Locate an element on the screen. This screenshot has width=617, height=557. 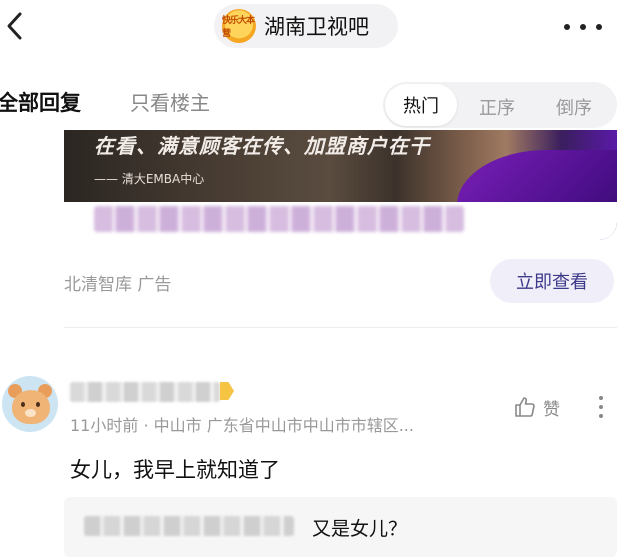
more-vertical-icon is located at coordinates (601, 398).